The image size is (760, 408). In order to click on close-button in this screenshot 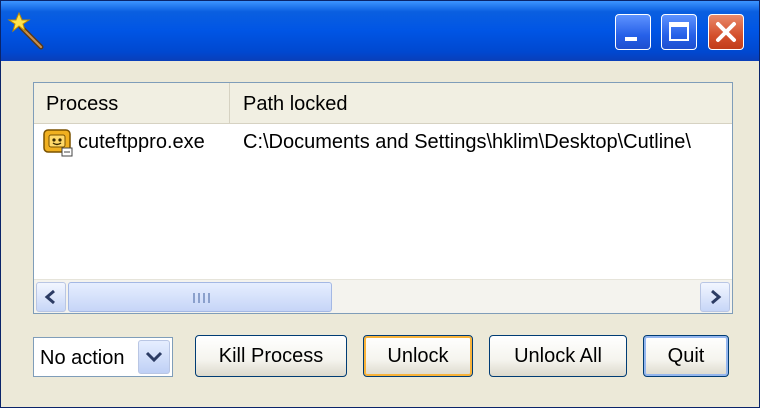, I will do `click(726, 32)`.